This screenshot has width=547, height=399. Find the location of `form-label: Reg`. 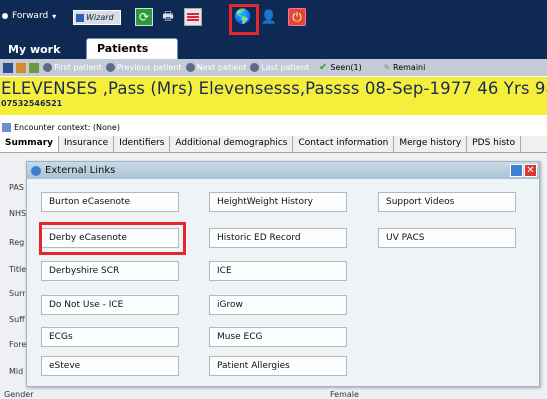

form-label: Reg is located at coordinates (17, 242).